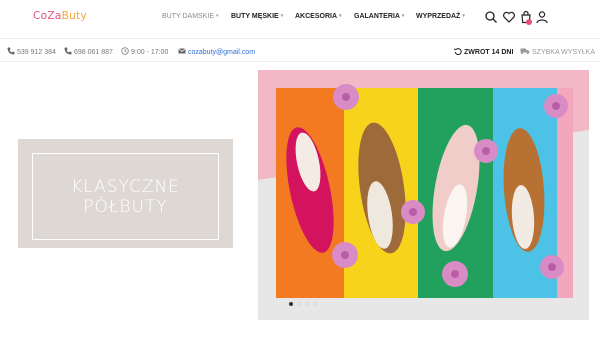 This screenshot has width=600, height=338. Describe the element at coordinates (489, 52) in the screenshot. I see `return-text: ZWROT 14 DNI` at that location.